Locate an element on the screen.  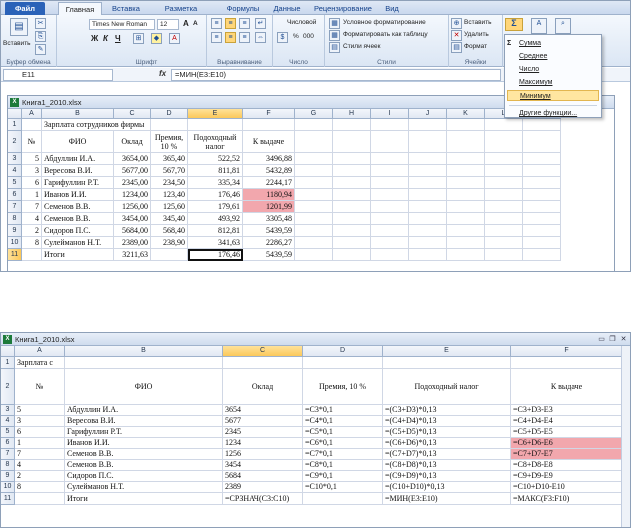
cell: Оклад is located at coordinates (132, 142).